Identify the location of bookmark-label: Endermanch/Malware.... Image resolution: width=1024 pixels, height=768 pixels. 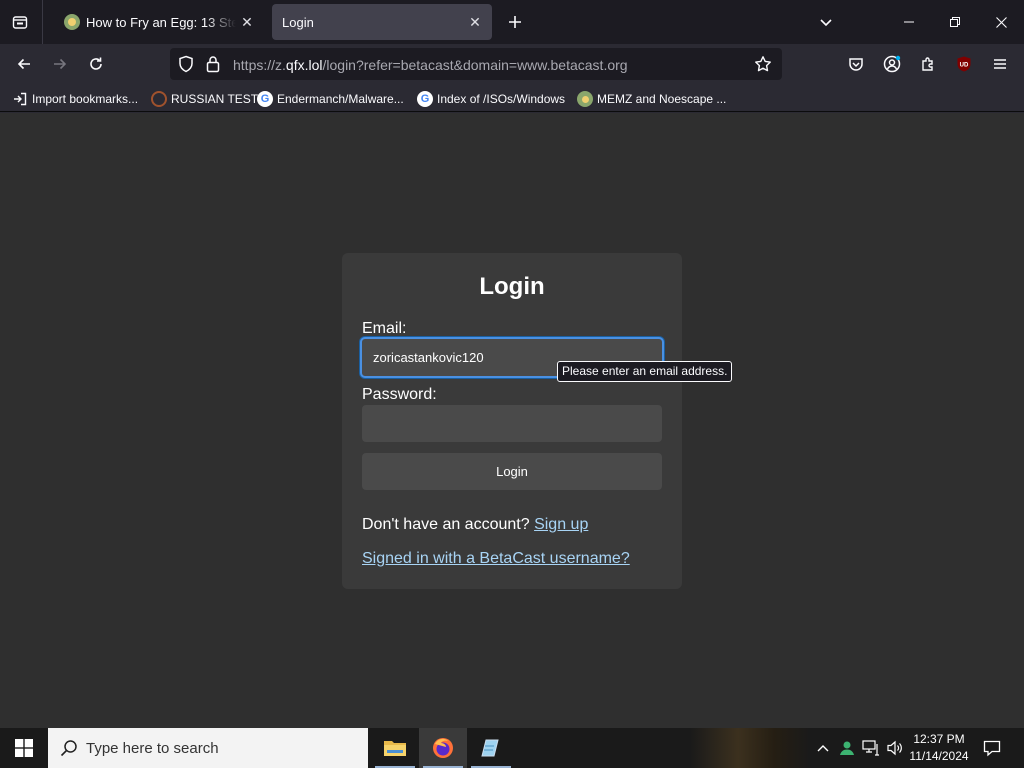
(340, 99).